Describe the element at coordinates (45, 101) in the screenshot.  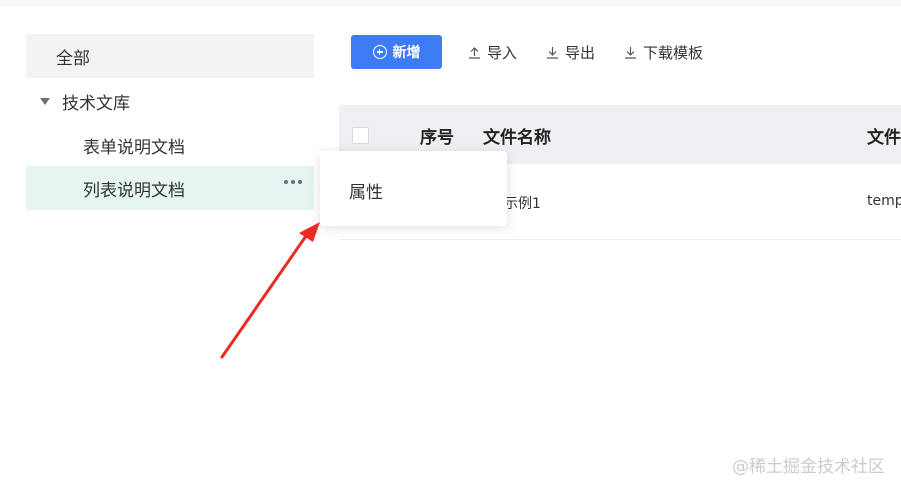
I see `caret-down-icon` at that location.